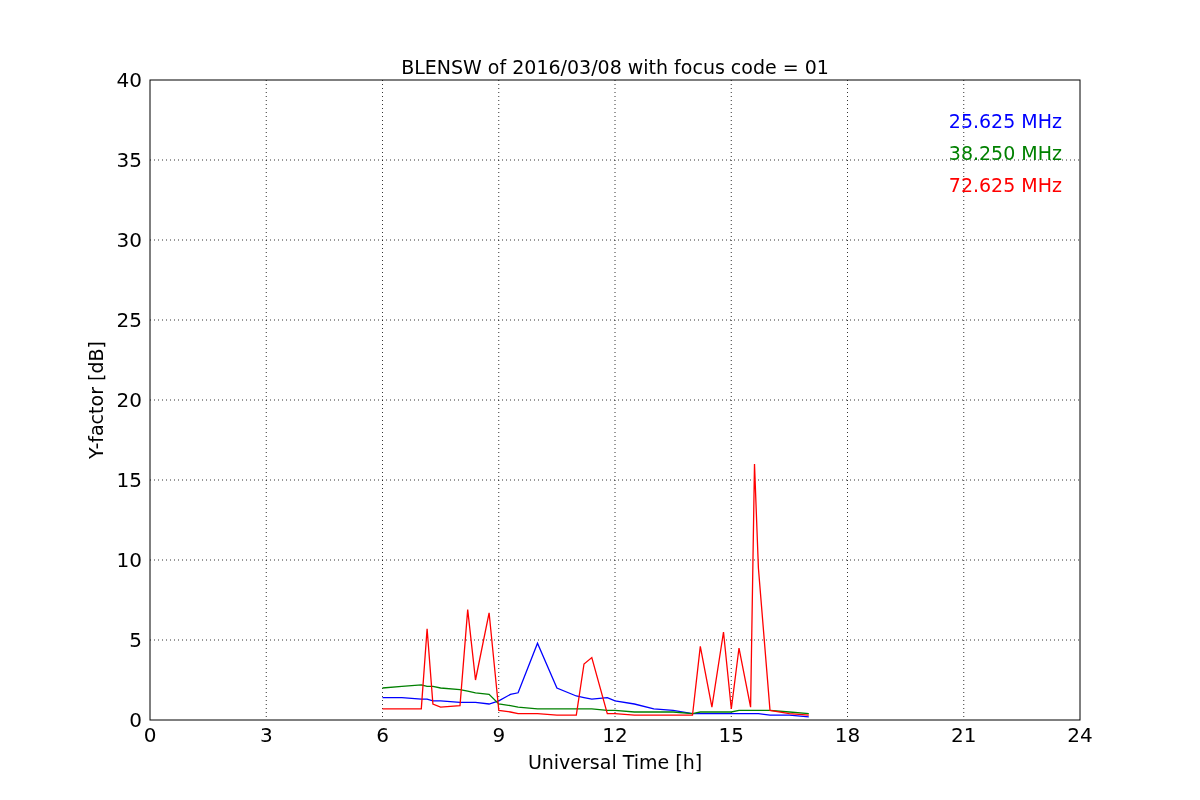 The width and height of the screenshot is (1200, 800). I want to click on legend-label: 72.625 MHz, so click(1005, 185).